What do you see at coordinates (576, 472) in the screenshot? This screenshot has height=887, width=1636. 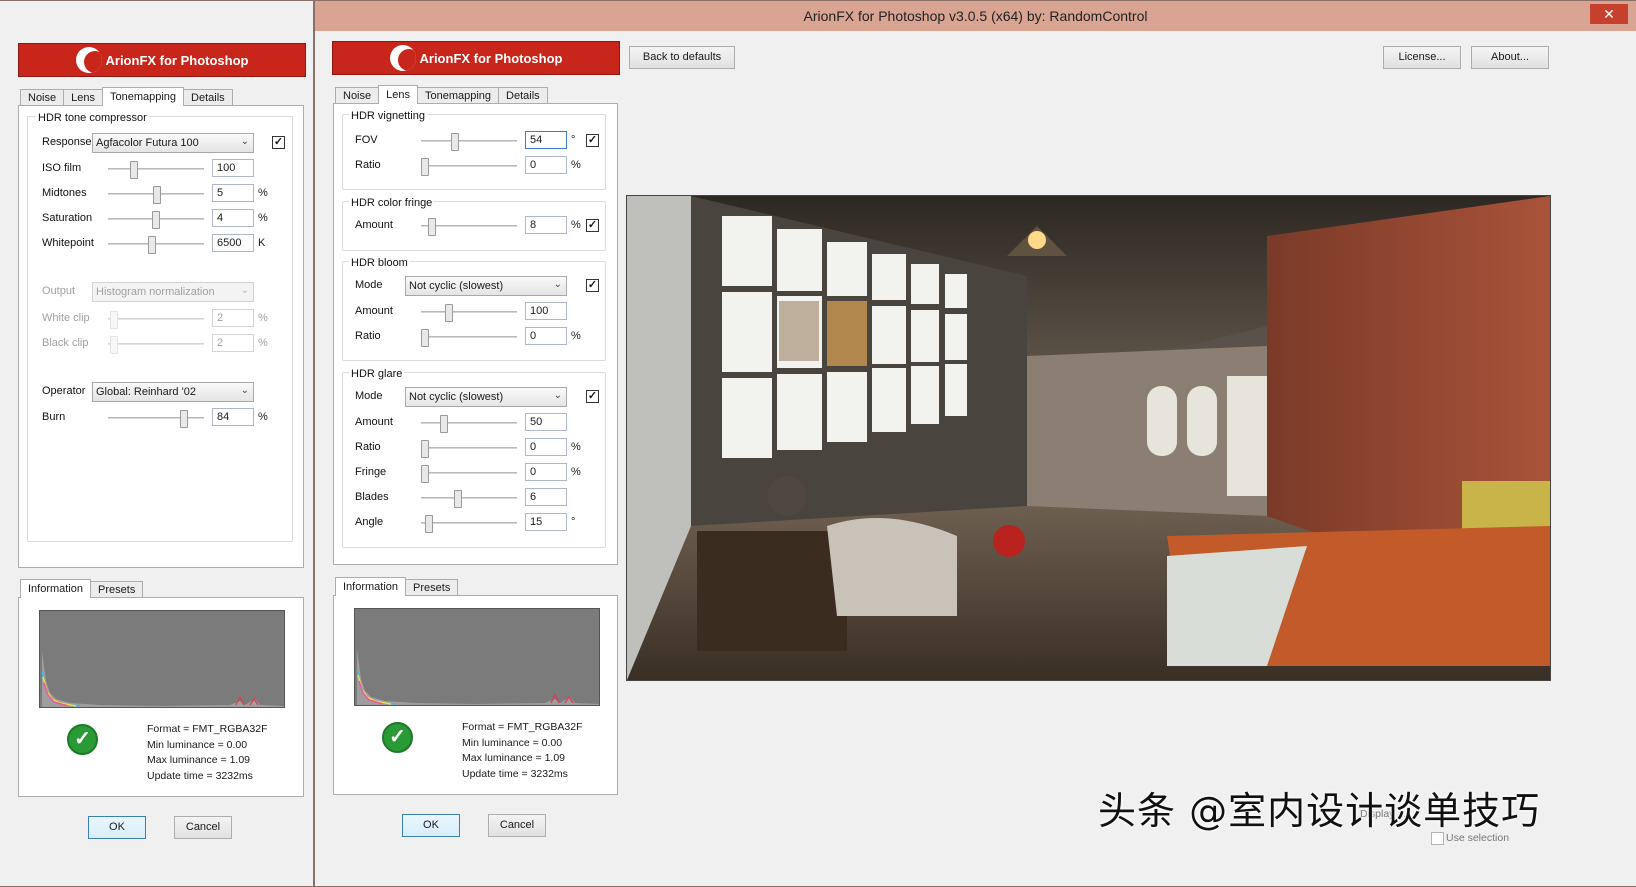 I see `fringe-unit: %` at bounding box center [576, 472].